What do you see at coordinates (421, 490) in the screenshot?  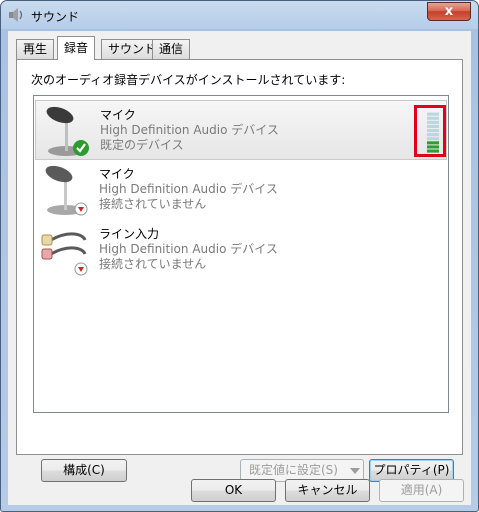 I see `apply-button: 適用(A)` at bounding box center [421, 490].